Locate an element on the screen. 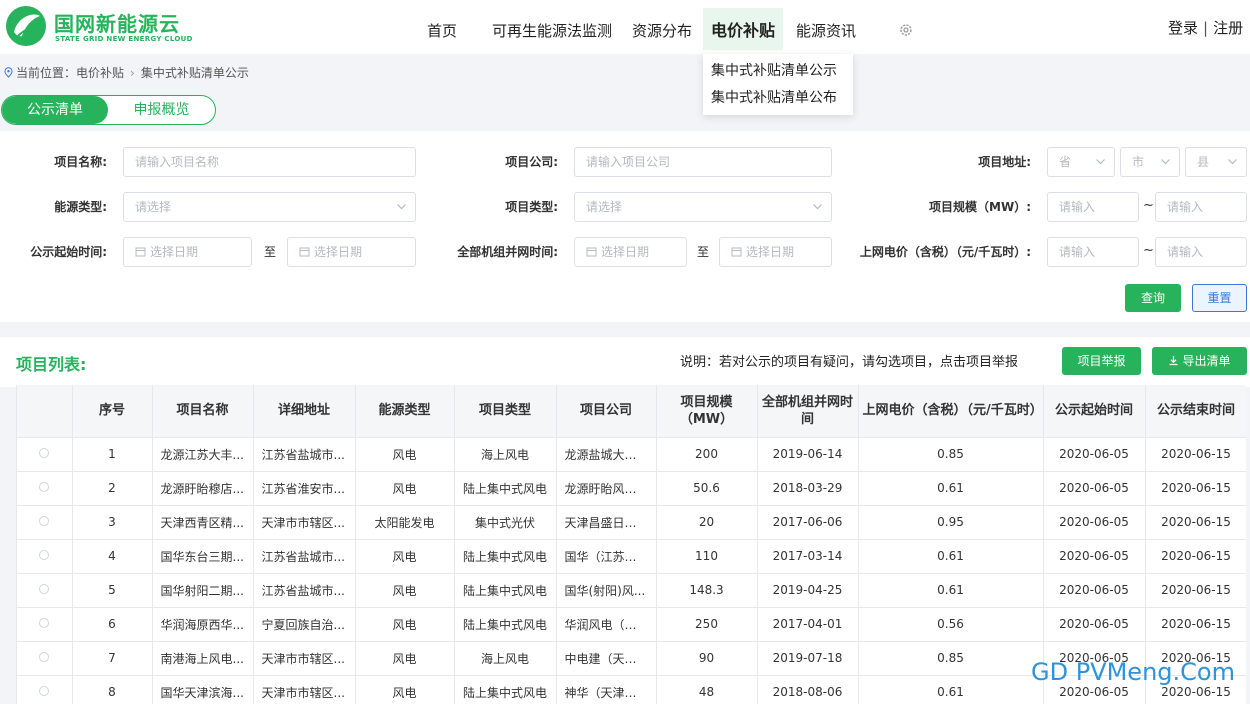 The height and width of the screenshot is (704, 1250). list-tabs: 公示清单 申报概览 is located at coordinates (108, 110).